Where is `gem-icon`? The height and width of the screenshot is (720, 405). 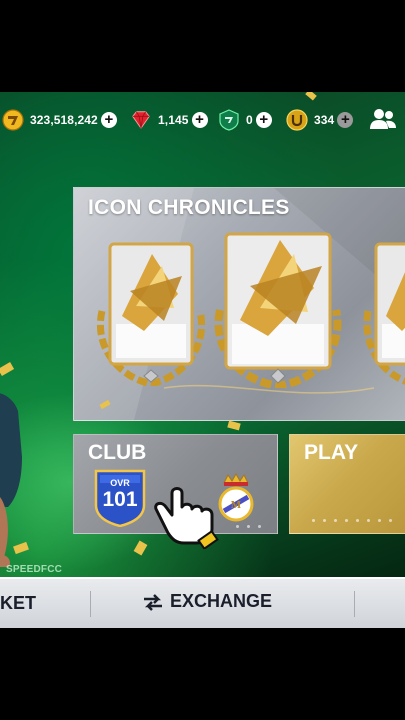 gem-icon is located at coordinates (141, 120).